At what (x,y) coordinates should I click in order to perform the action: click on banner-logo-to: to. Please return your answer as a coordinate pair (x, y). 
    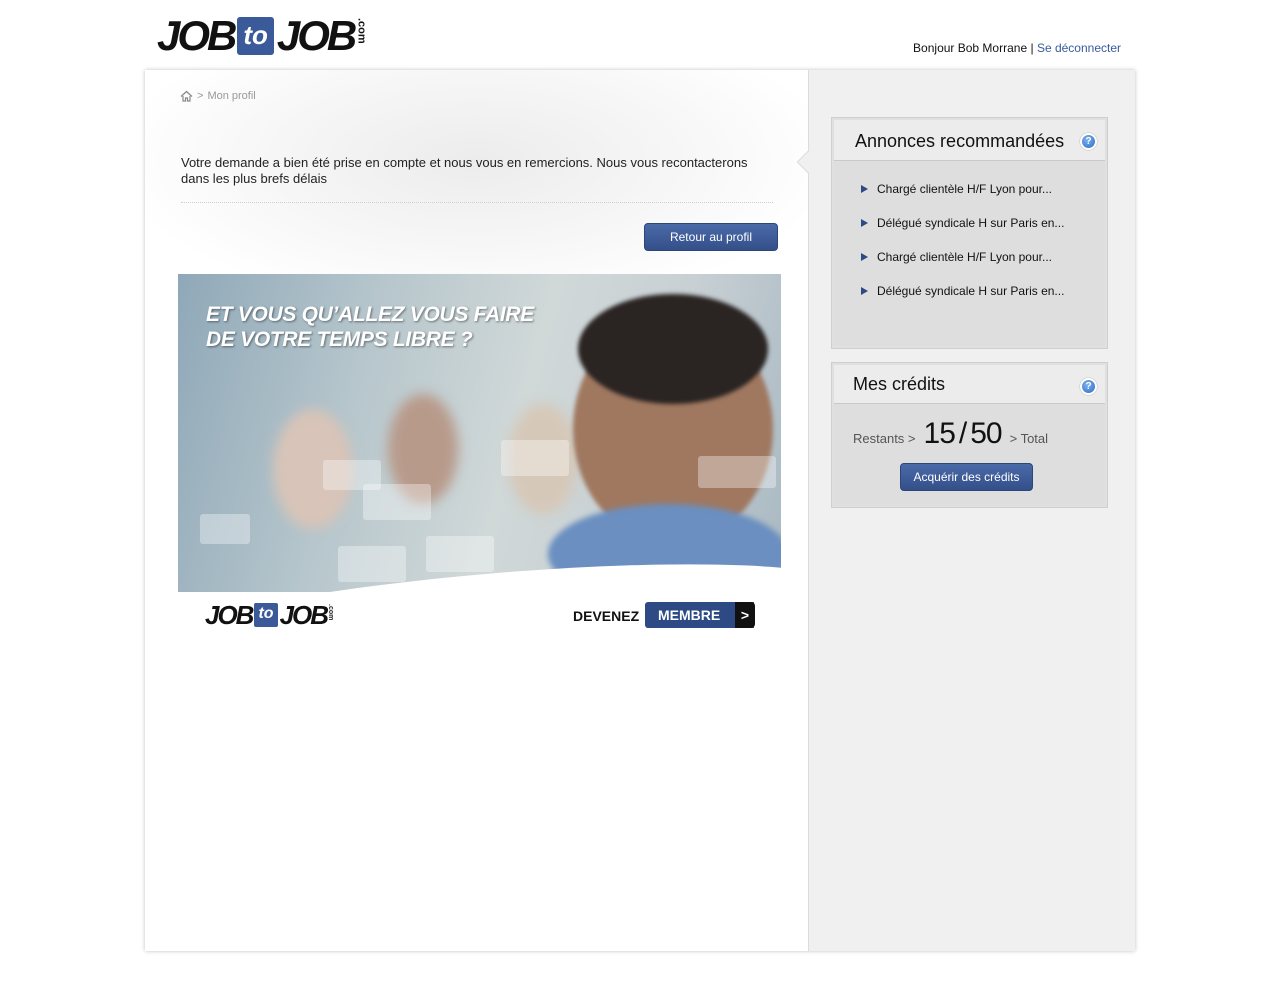
    Looking at the image, I should click on (266, 615).